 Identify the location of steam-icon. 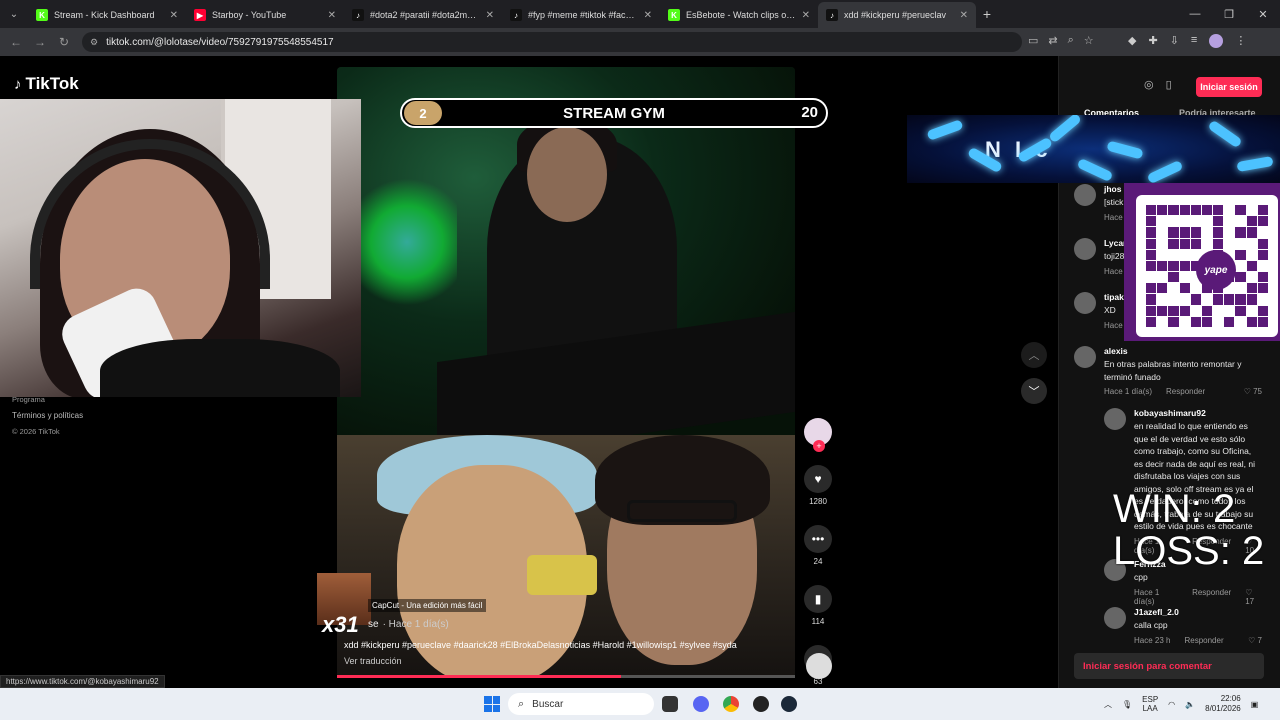
(789, 704).